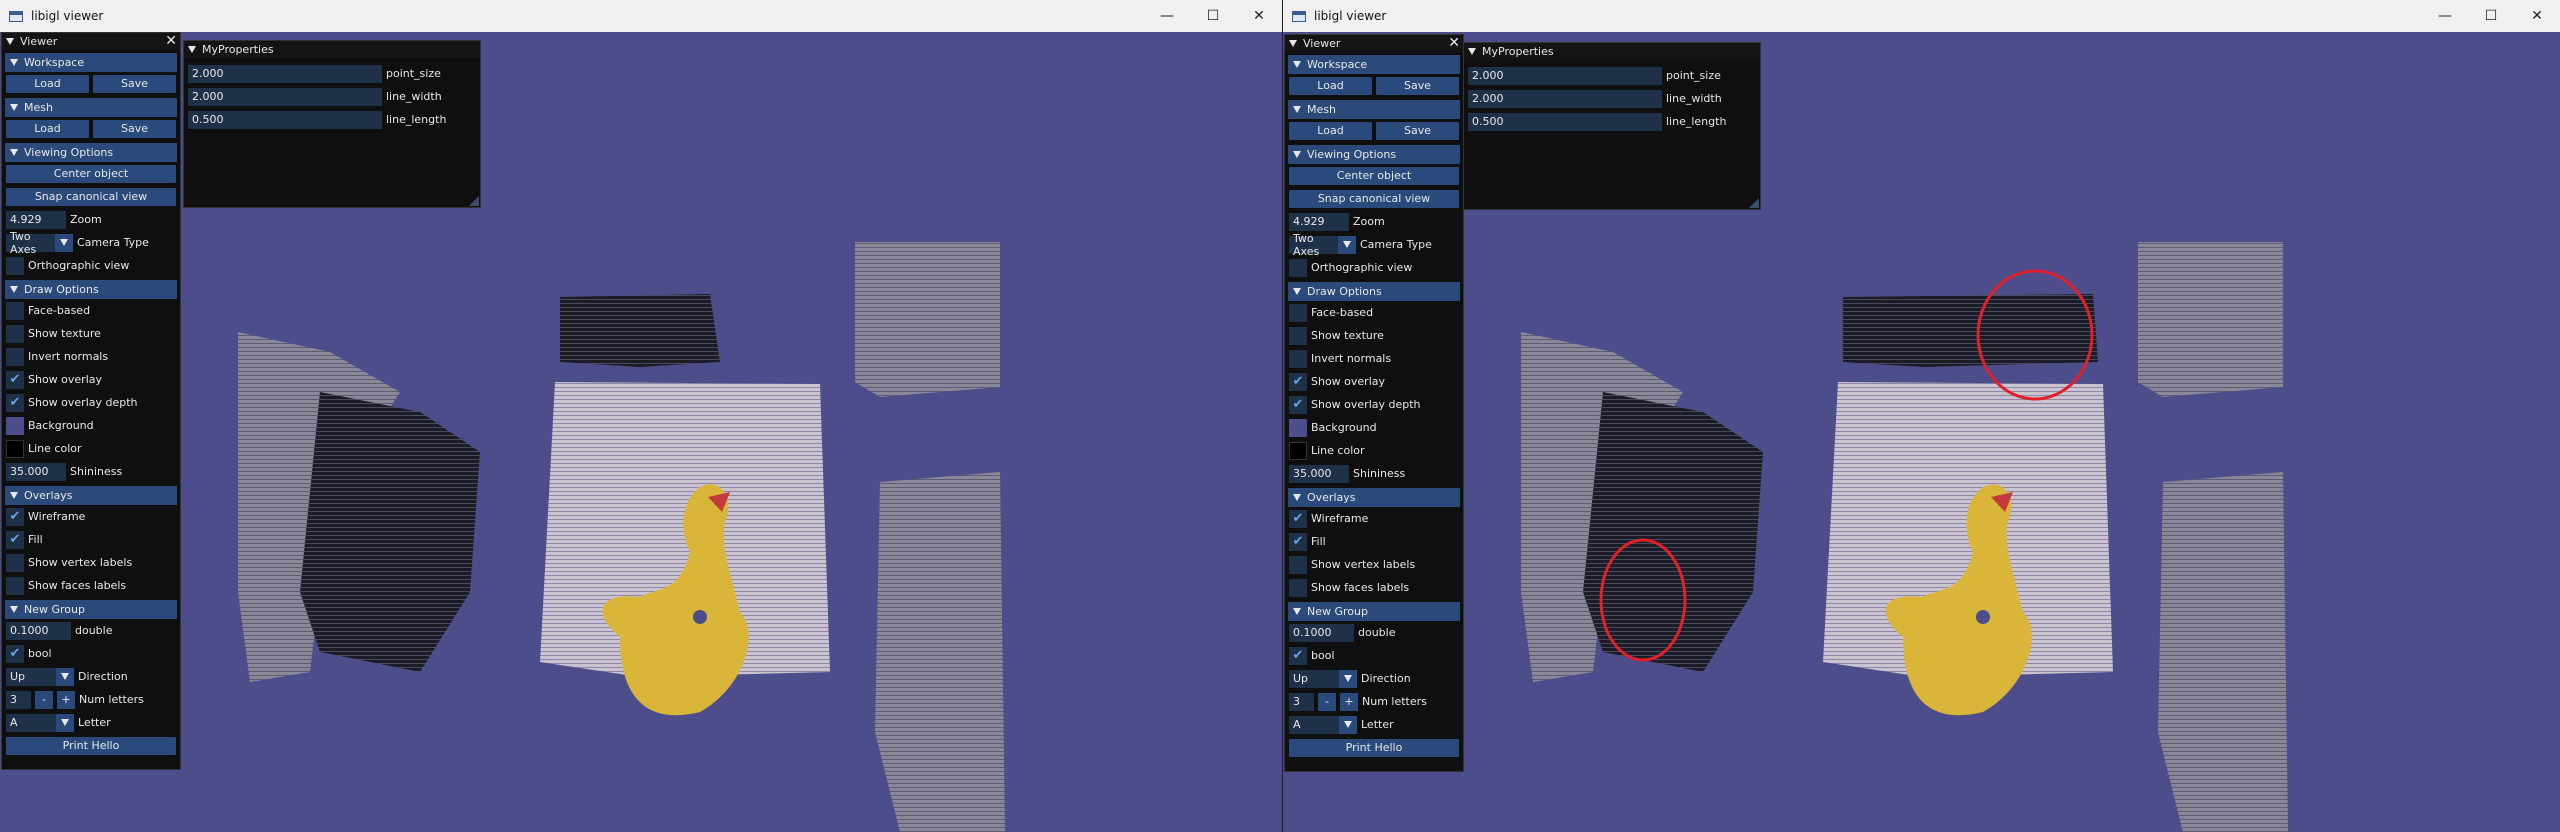 The image size is (2560, 832). I want to click on right-lower-points, so click(2223, 652).